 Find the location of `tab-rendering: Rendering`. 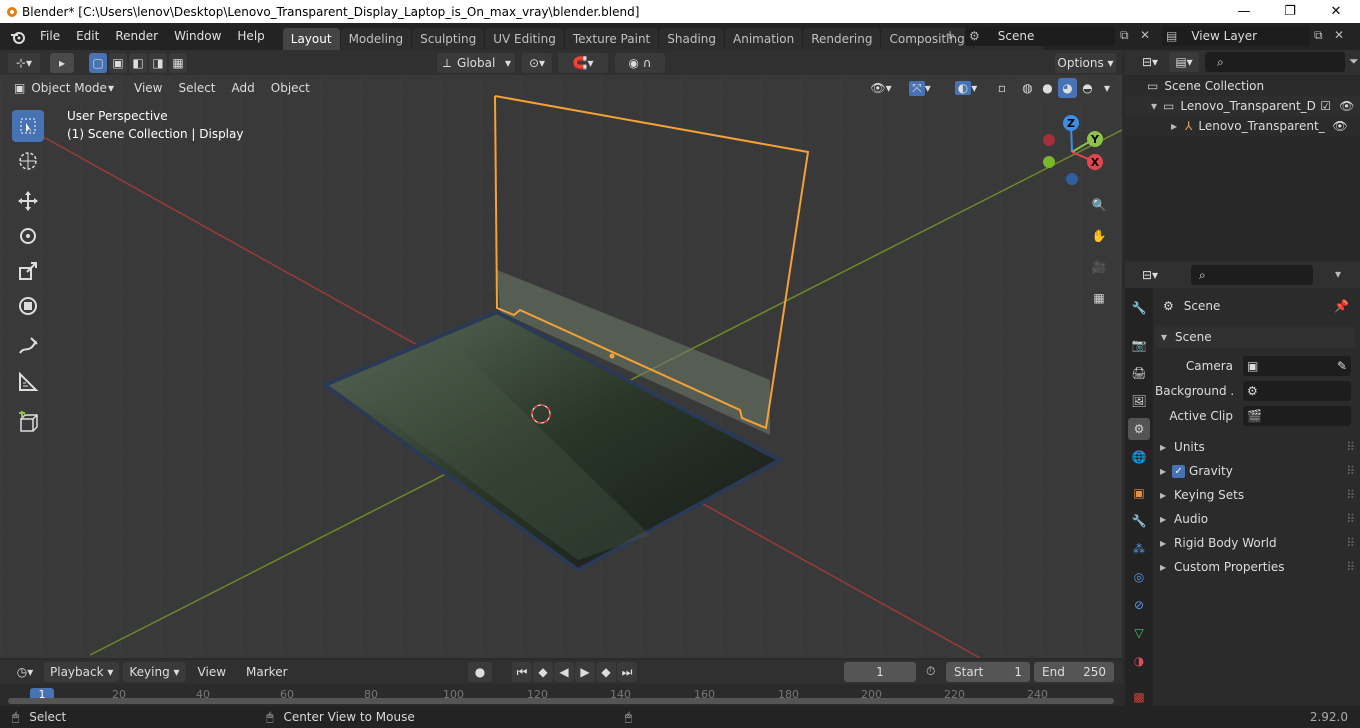

tab-rendering: Rendering is located at coordinates (842, 39).